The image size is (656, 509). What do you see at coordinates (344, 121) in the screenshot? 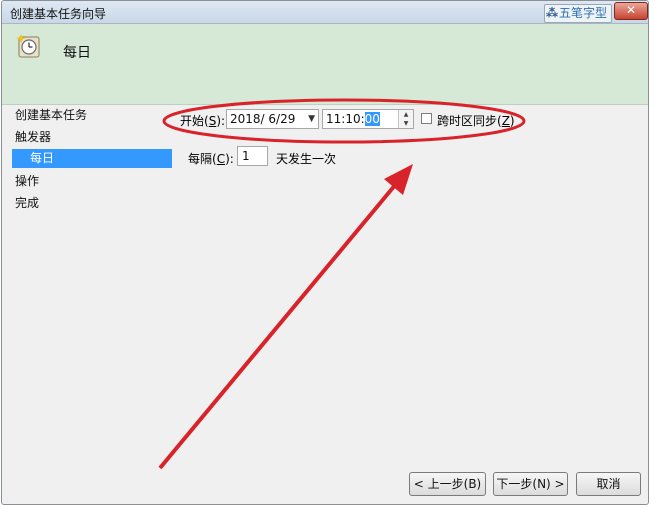
I see `annotation-ellipse` at bounding box center [344, 121].